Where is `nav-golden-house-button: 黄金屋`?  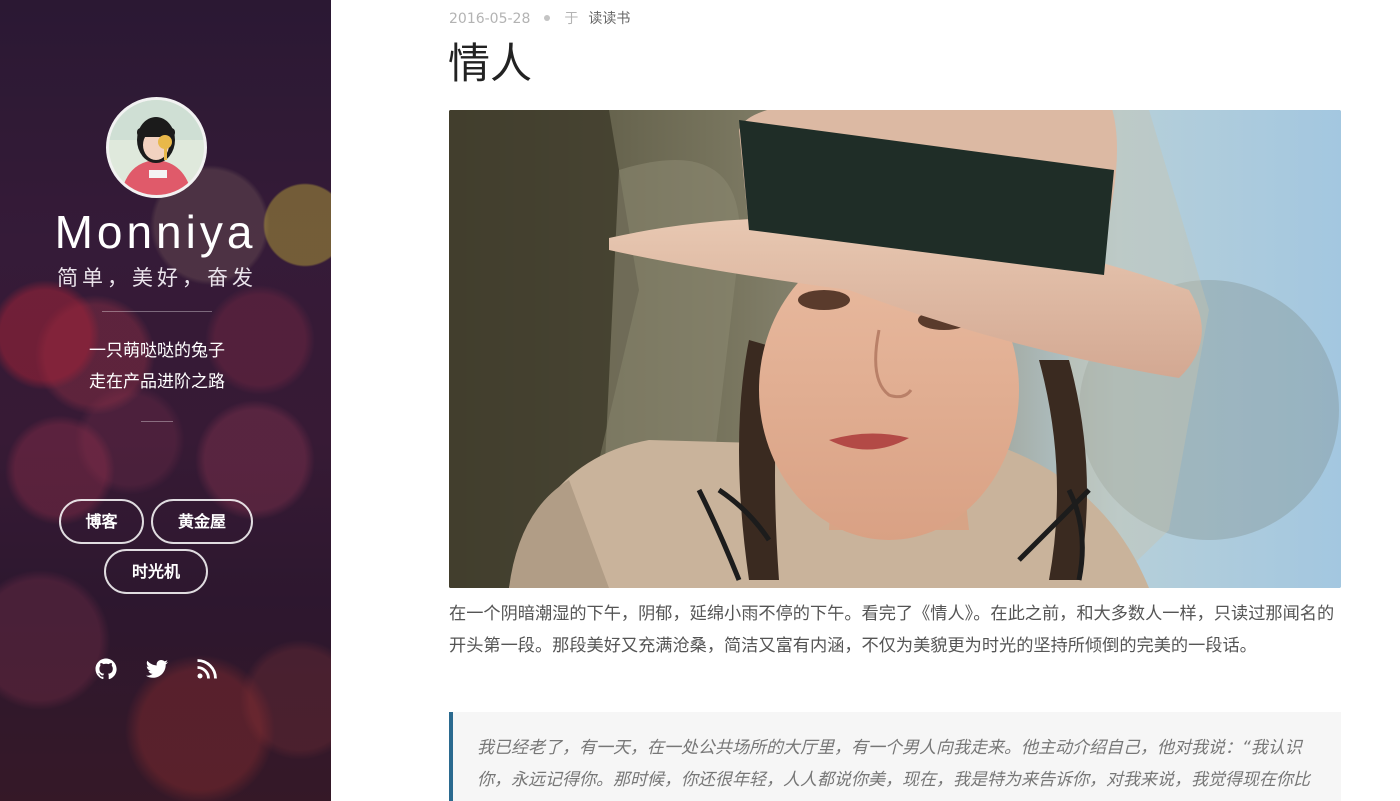 nav-golden-house-button: 黄金屋 is located at coordinates (202, 521).